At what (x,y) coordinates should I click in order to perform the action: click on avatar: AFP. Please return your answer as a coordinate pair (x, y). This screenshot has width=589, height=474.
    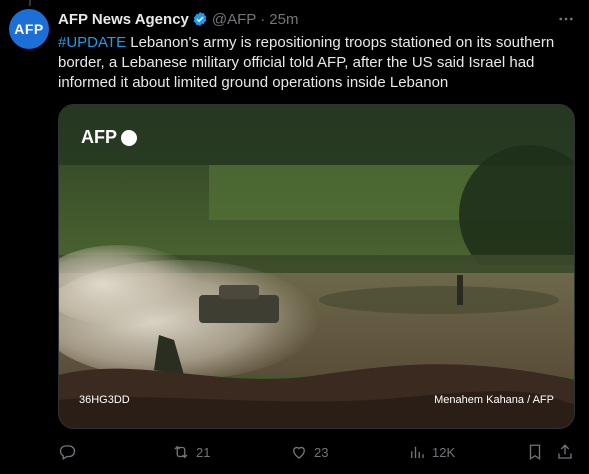
    Looking at the image, I should click on (29, 29).